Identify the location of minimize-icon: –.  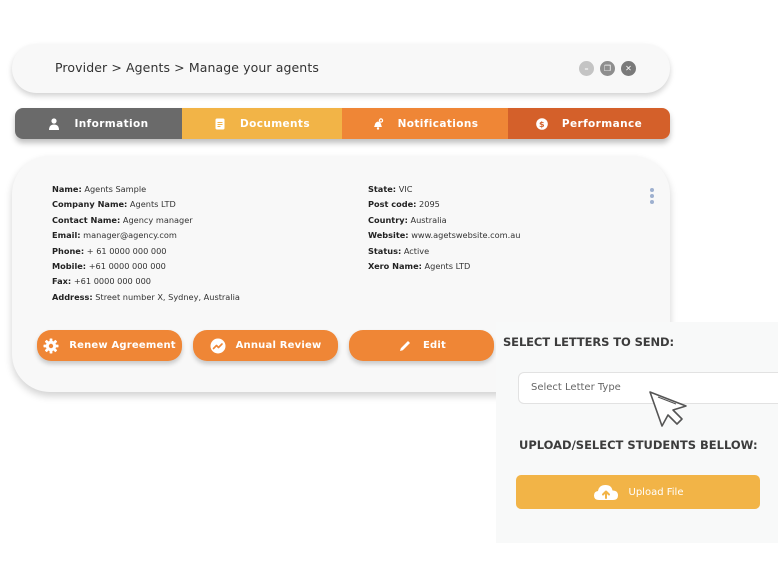
(586, 68).